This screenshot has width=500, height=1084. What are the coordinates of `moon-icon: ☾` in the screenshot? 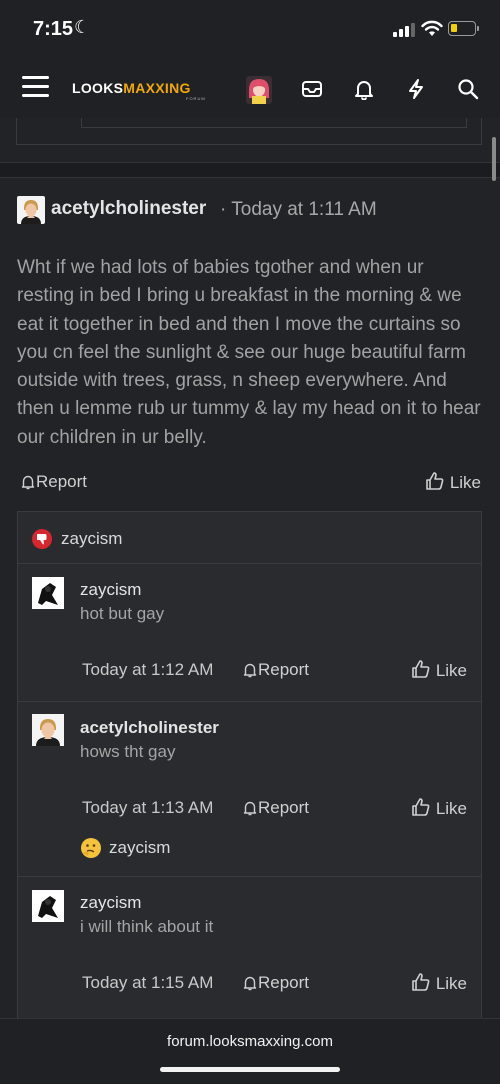 It's located at (82, 27).